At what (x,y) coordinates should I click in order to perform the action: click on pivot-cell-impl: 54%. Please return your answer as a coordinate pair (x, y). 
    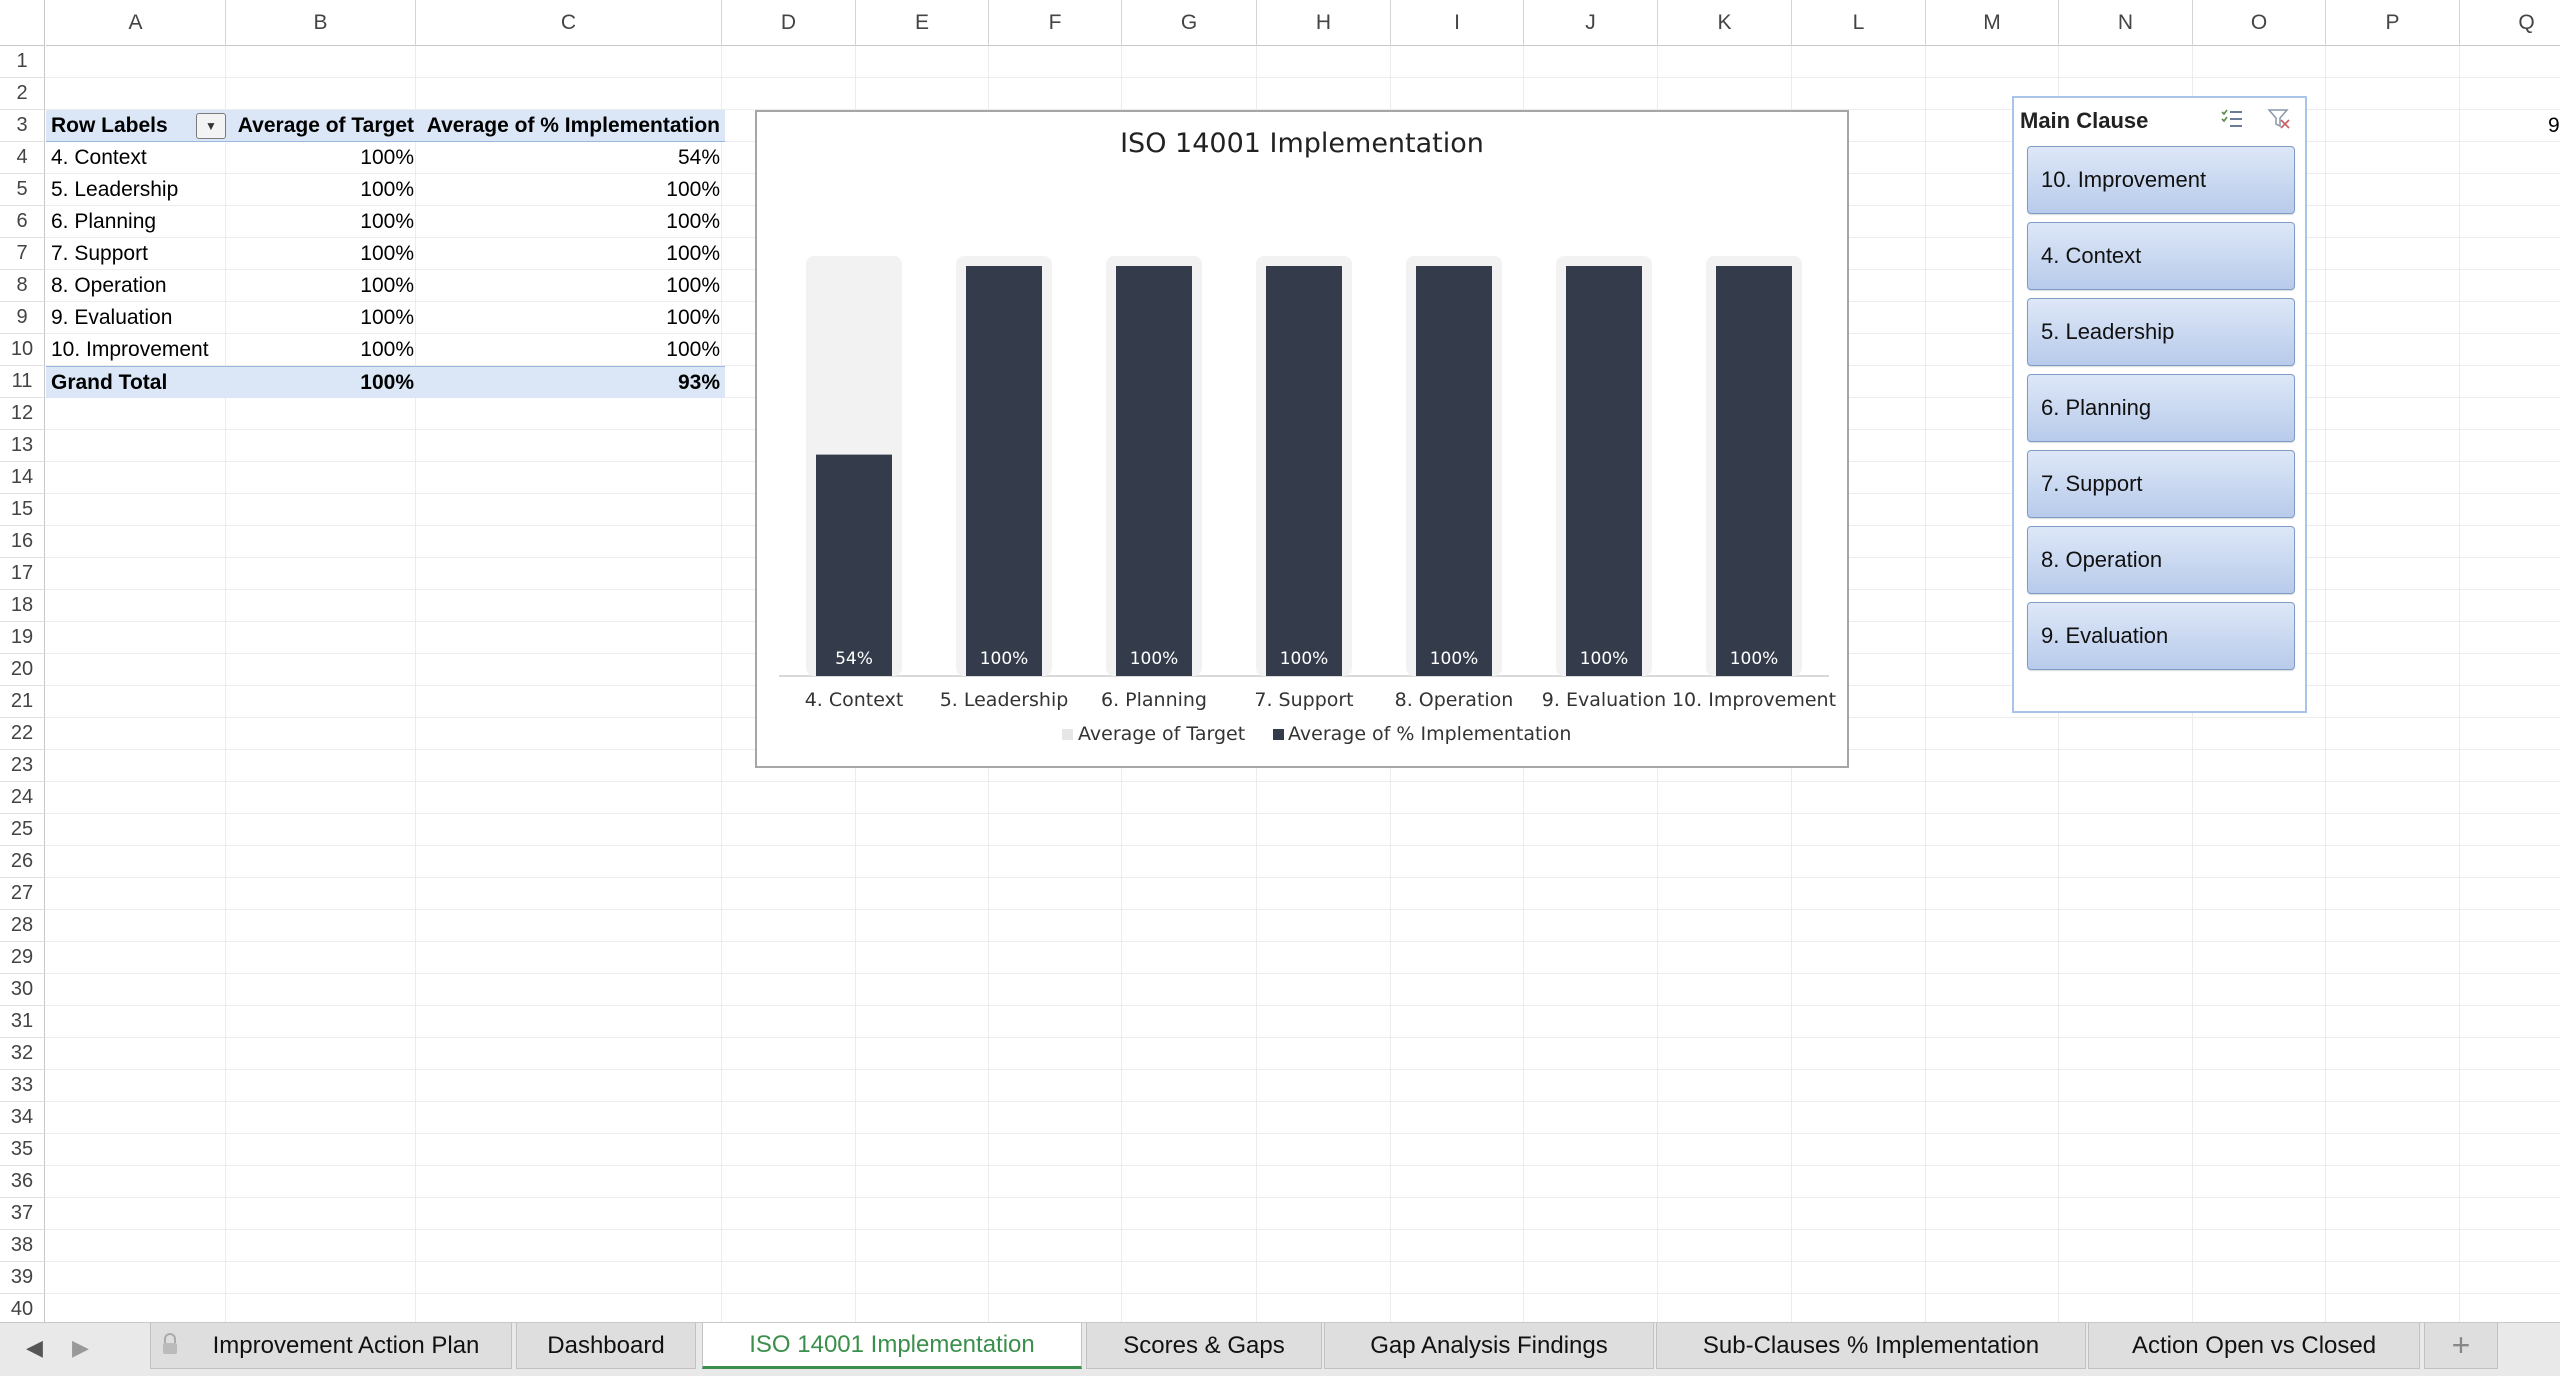
    Looking at the image, I should click on (572, 158).